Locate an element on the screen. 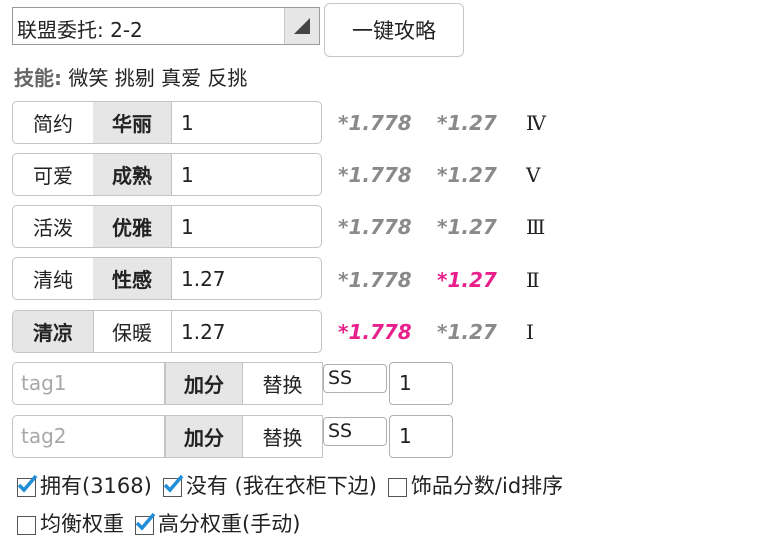  tag-input-placeholder: tag1 is located at coordinates (44, 383).